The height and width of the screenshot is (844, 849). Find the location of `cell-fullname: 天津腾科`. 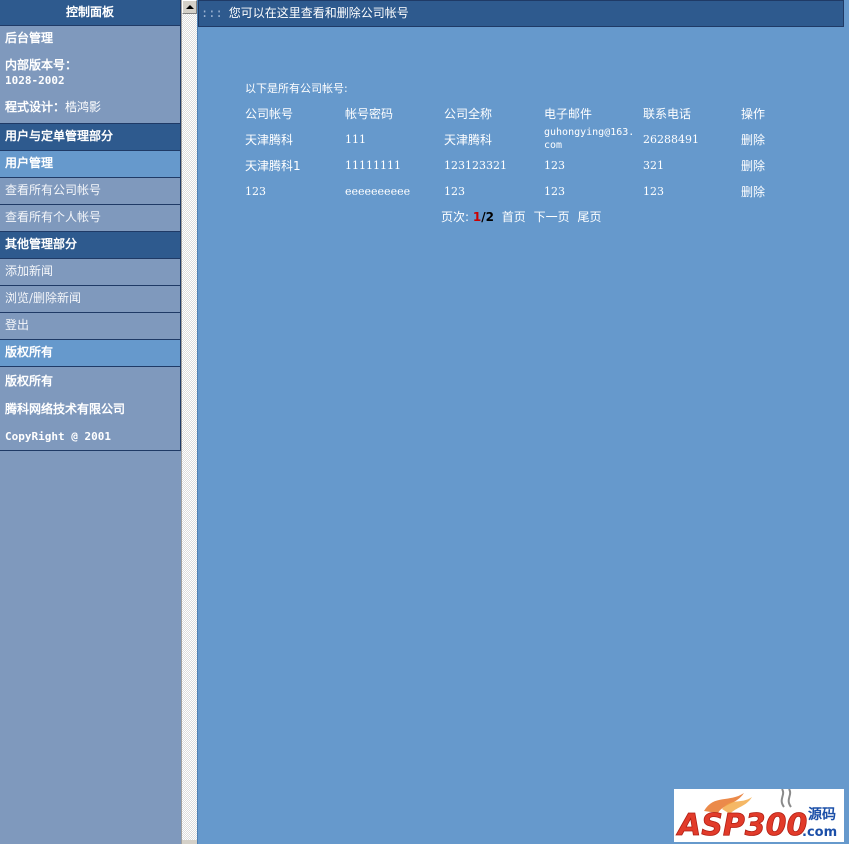

cell-fullname: 天津腾科 is located at coordinates (468, 139).